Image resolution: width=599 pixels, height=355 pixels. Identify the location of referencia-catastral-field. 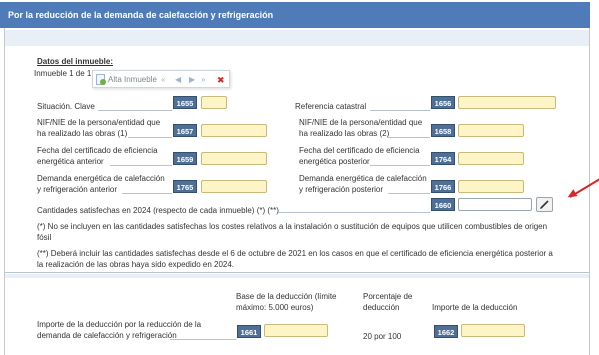
(507, 102).